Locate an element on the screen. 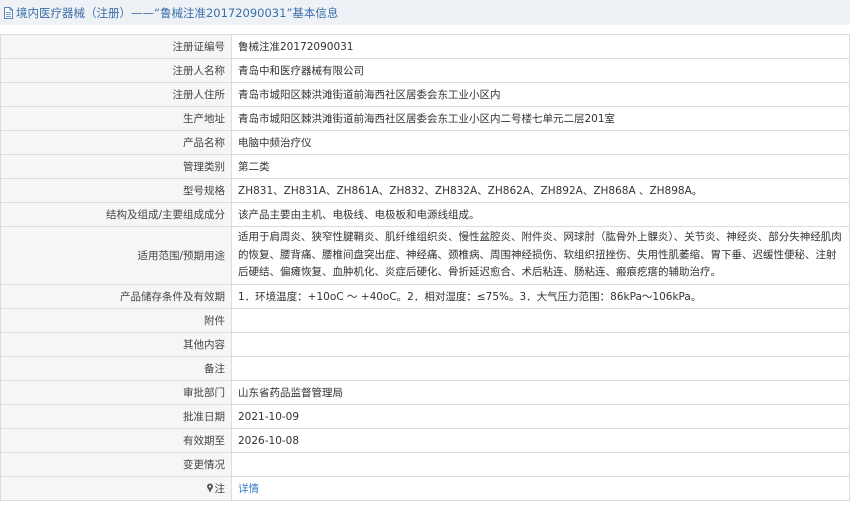  table-row: 变更情况 is located at coordinates (425, 464).